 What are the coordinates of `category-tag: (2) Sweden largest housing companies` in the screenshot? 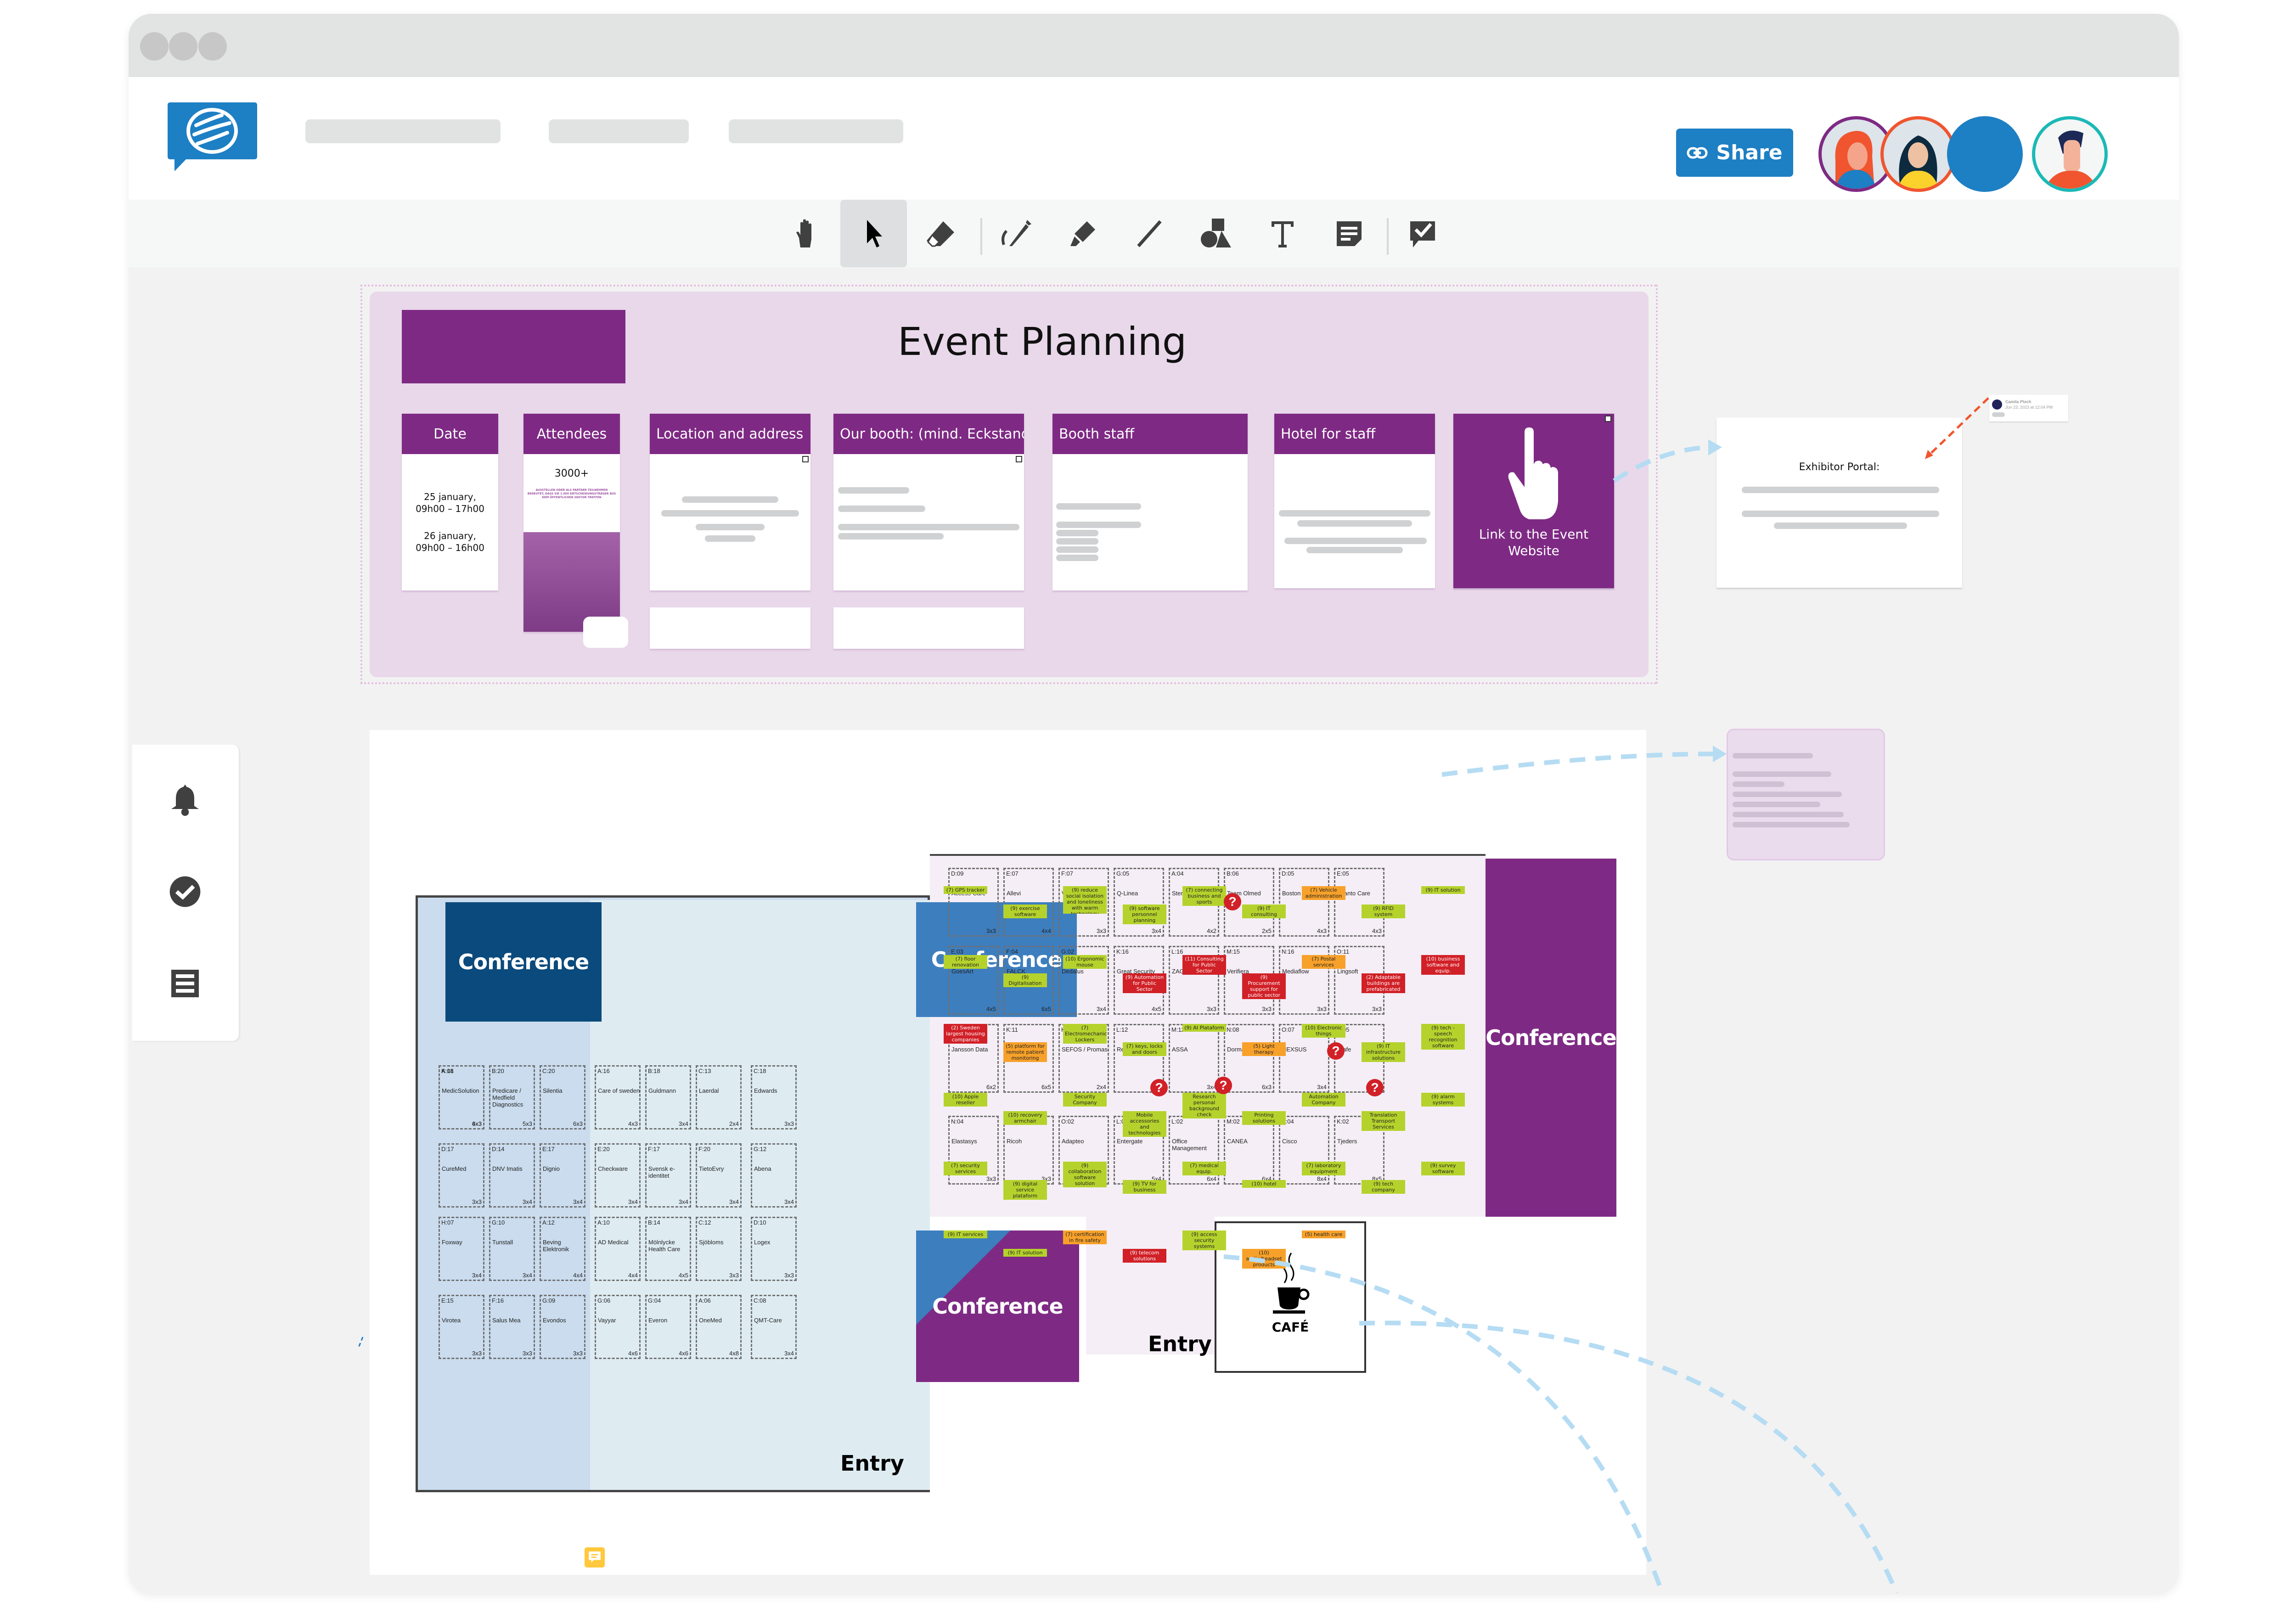 It's located at (966, 1034).